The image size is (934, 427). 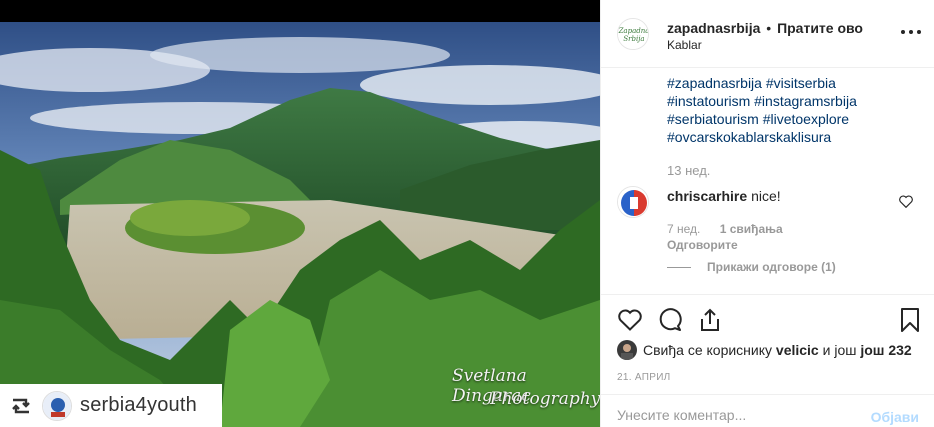 What do you see at coordinates (627, 350) in the screenshot?
I see `liker-avatar` at bounding box center [627, 350].